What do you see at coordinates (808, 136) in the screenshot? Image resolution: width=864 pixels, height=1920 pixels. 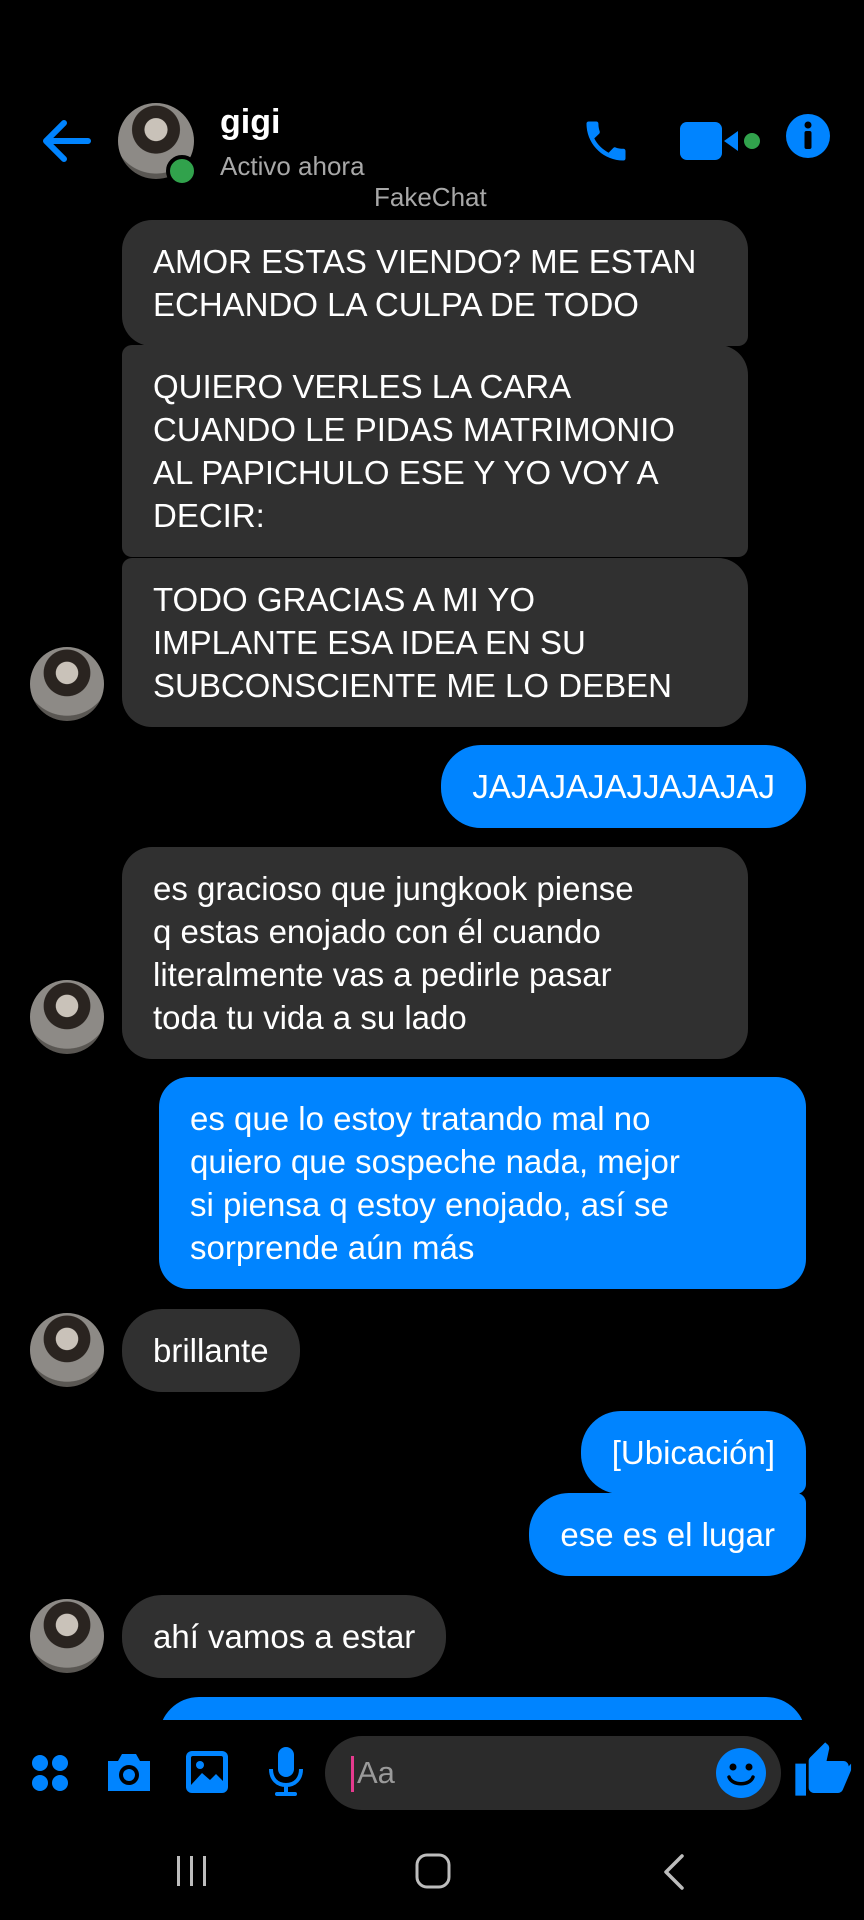 I see `info-icon` at bounding box center [808, 136].